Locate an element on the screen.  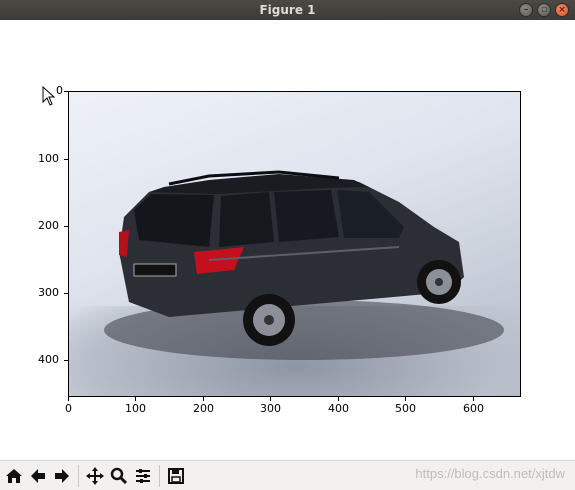
zoom-icon is located at coordinates (119, 476).